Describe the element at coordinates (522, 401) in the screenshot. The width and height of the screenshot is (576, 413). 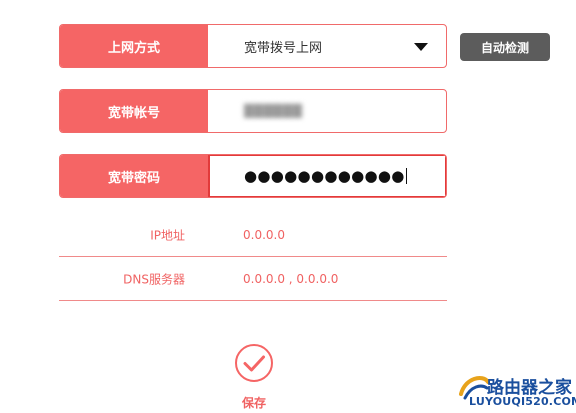
I see `watermark-en-text: LUYOUQI520.COM` at that location.